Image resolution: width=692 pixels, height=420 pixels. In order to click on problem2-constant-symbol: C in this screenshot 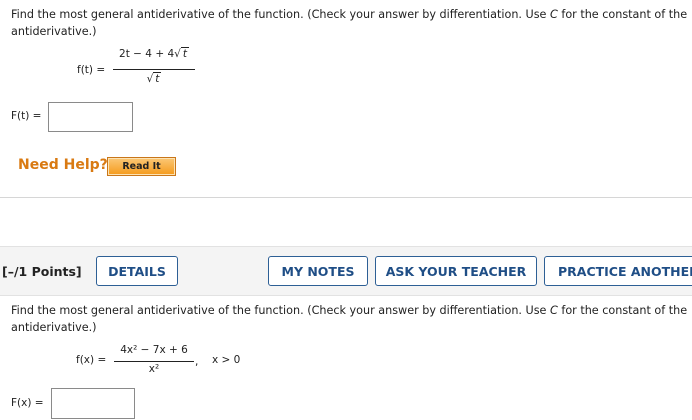, I will do `click(554, 310)`.